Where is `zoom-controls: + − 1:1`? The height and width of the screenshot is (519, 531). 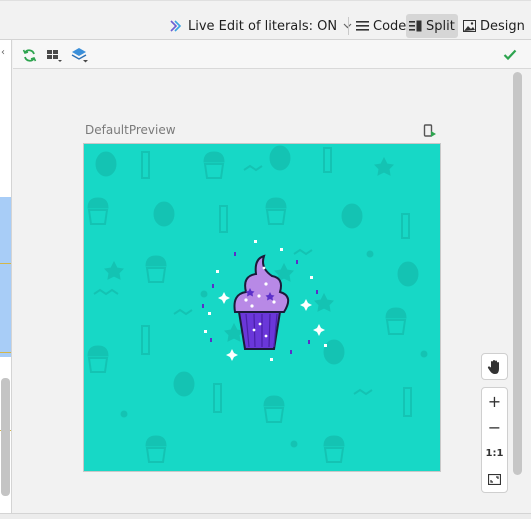
zoom-controls: + − 1:1 is located at coordinates (494, 440).